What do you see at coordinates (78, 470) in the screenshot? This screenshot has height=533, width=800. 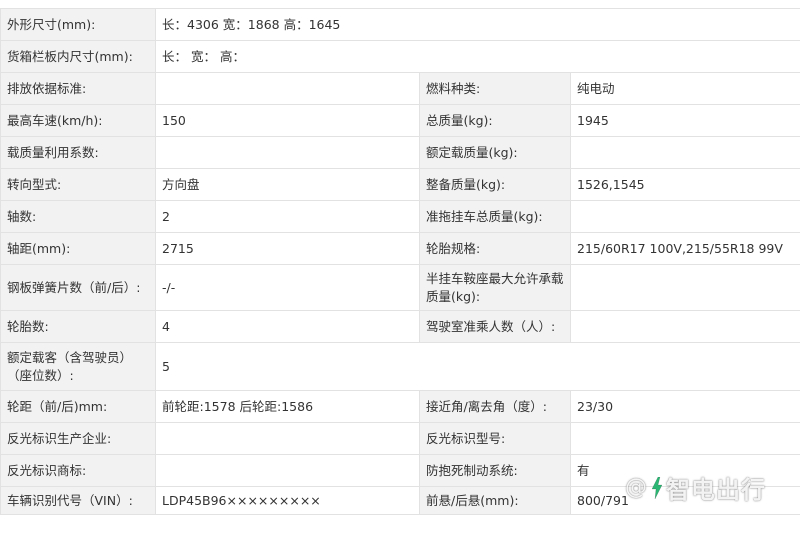 I see `row-label: 反光标识商标:` at bounding box center [78, 470].